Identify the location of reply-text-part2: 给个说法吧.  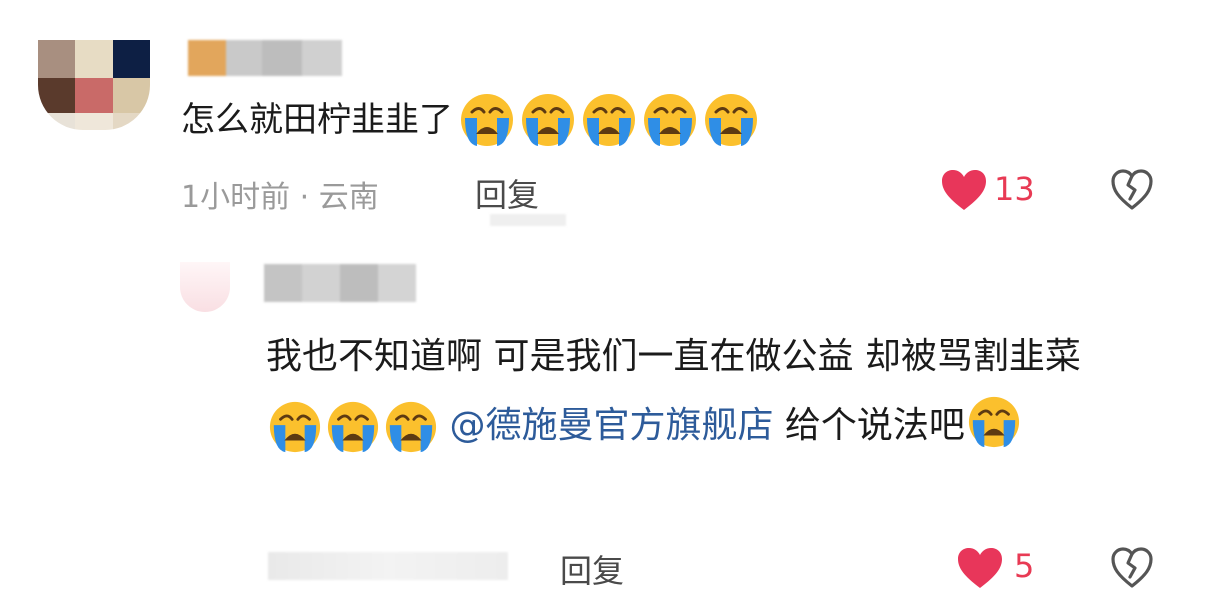
(869, 425).